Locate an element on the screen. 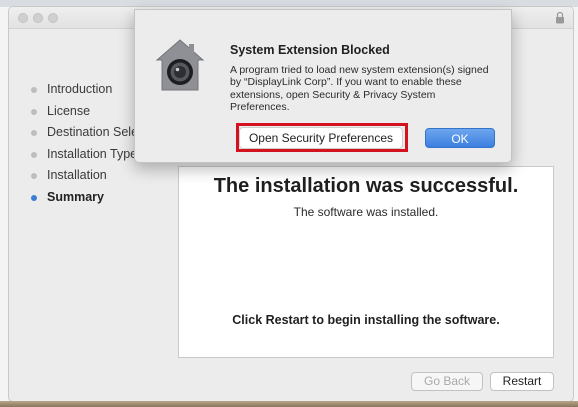 Image resolution: width=578 pixels, height=407 pixels. restart-button: Restart is located at coordinates (522, 381).